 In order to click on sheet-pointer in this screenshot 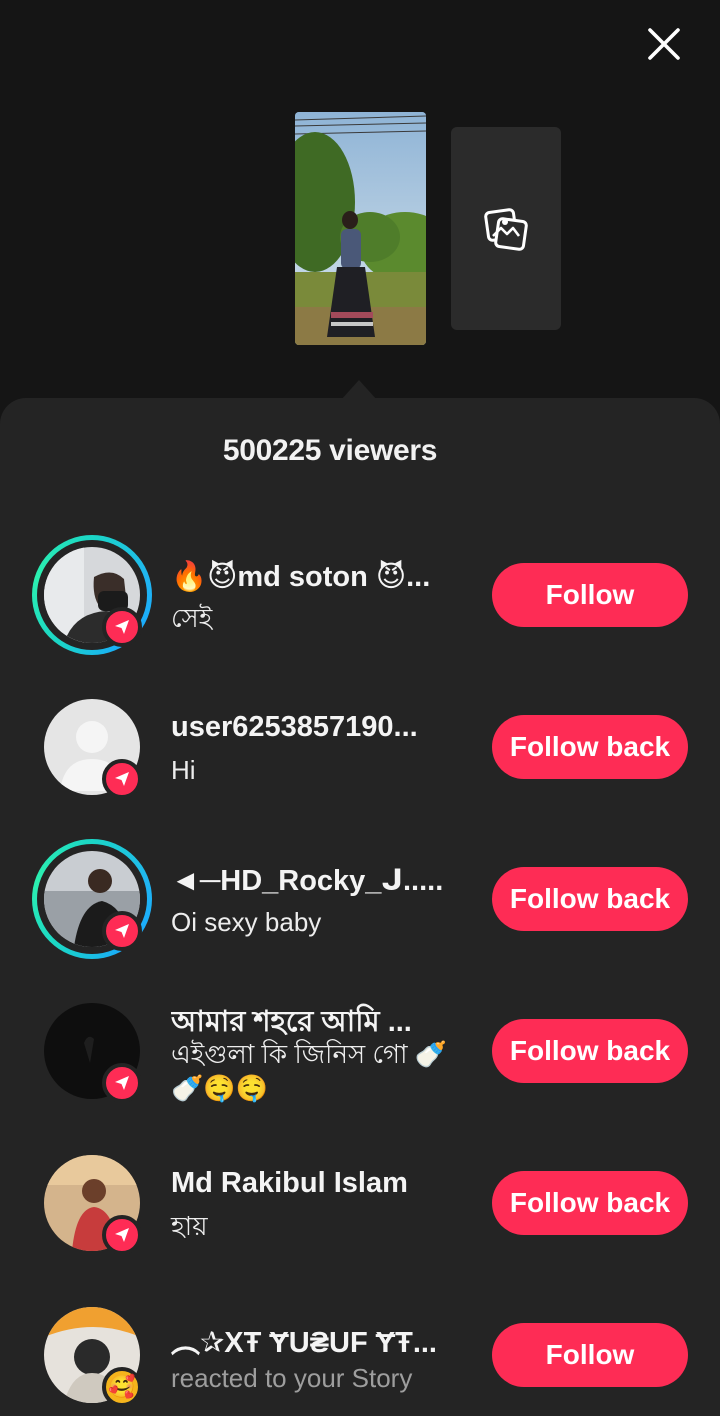, I will do `click(359, 390)`.